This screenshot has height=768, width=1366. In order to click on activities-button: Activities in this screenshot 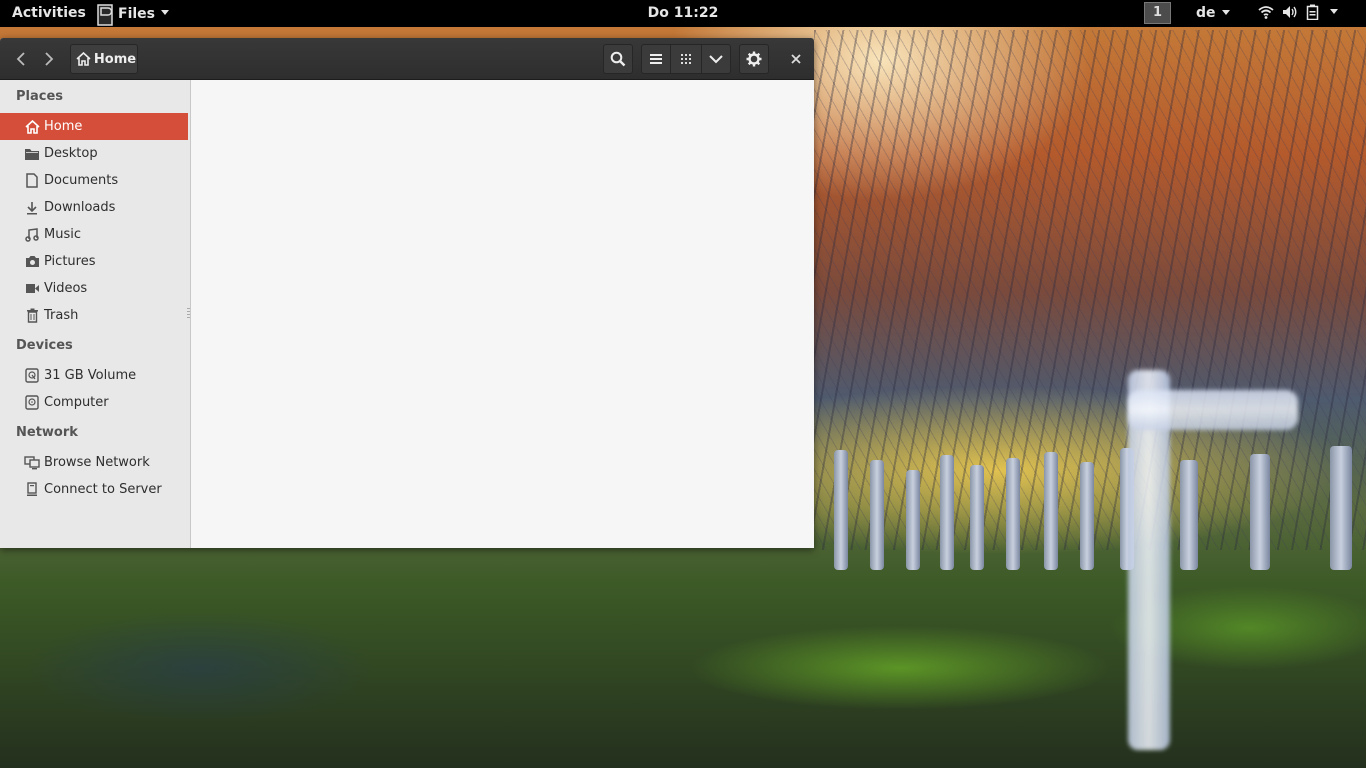, I will do `click(49, 13)`.